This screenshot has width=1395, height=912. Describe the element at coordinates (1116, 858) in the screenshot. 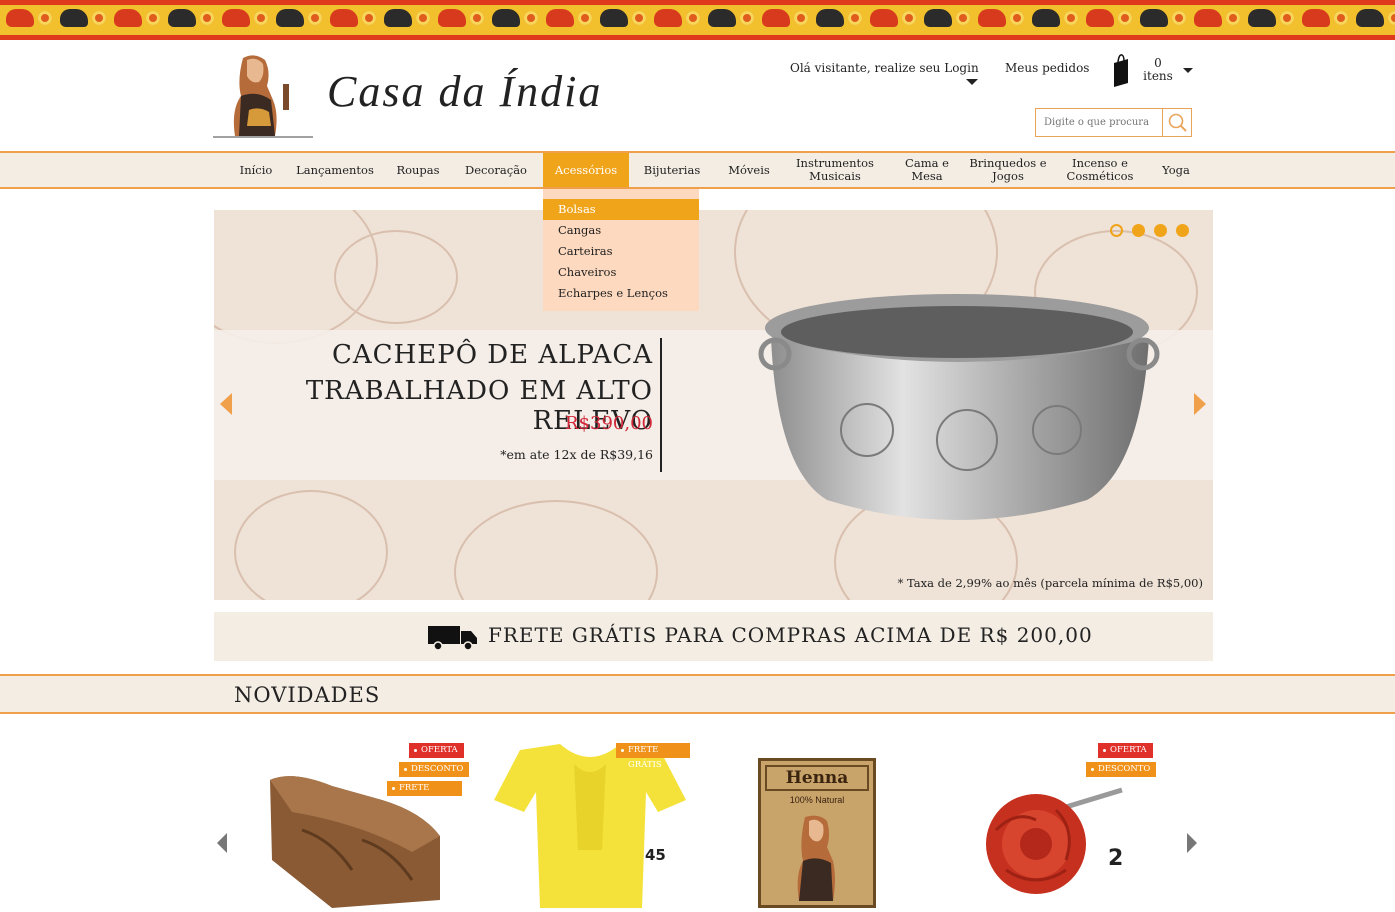

I see `product-number: 2` at that location.